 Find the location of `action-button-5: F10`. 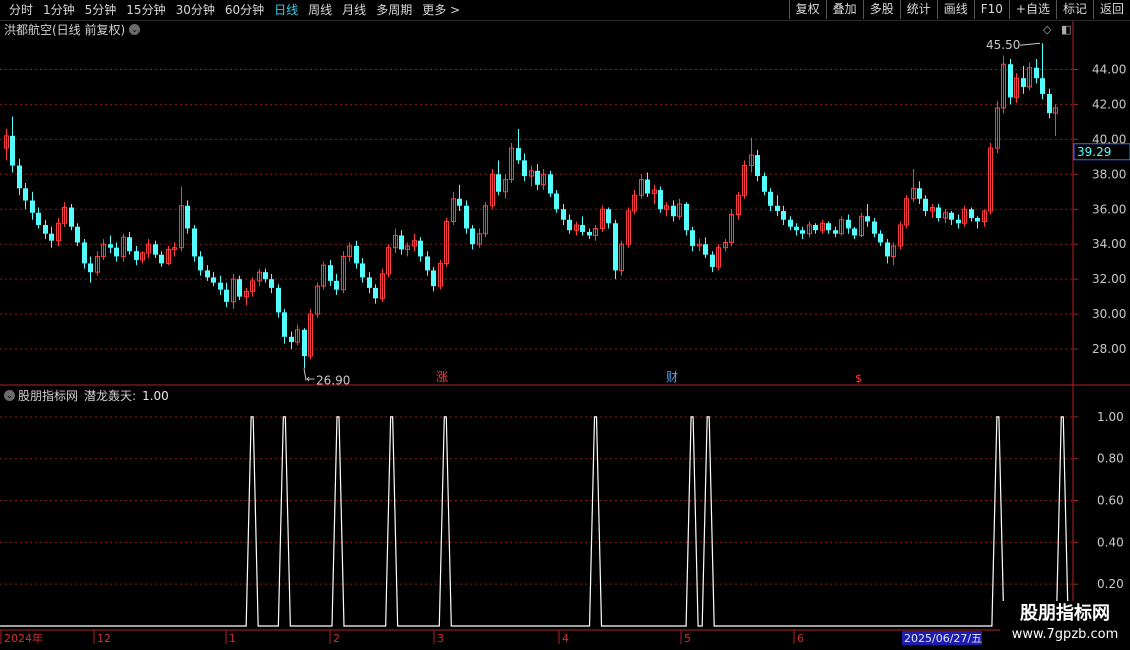

action-button-5: F10 is located at coordinates (991, 9).